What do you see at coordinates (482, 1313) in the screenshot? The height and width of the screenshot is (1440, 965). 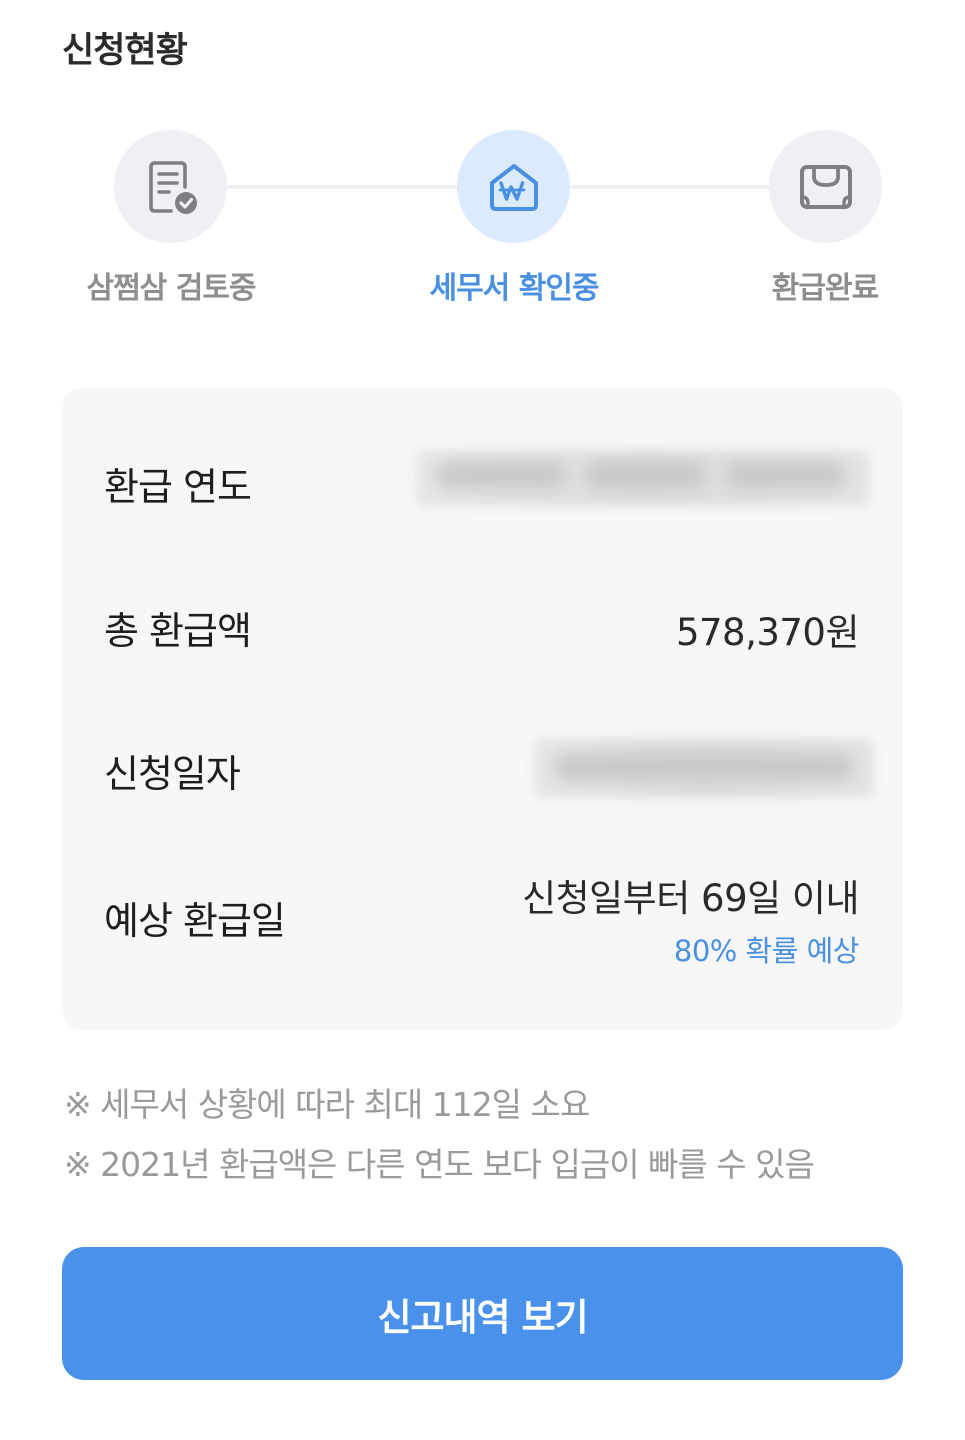 I see `view-report-history-button: 신고내역 보기` at bounding box center [482, 1313].